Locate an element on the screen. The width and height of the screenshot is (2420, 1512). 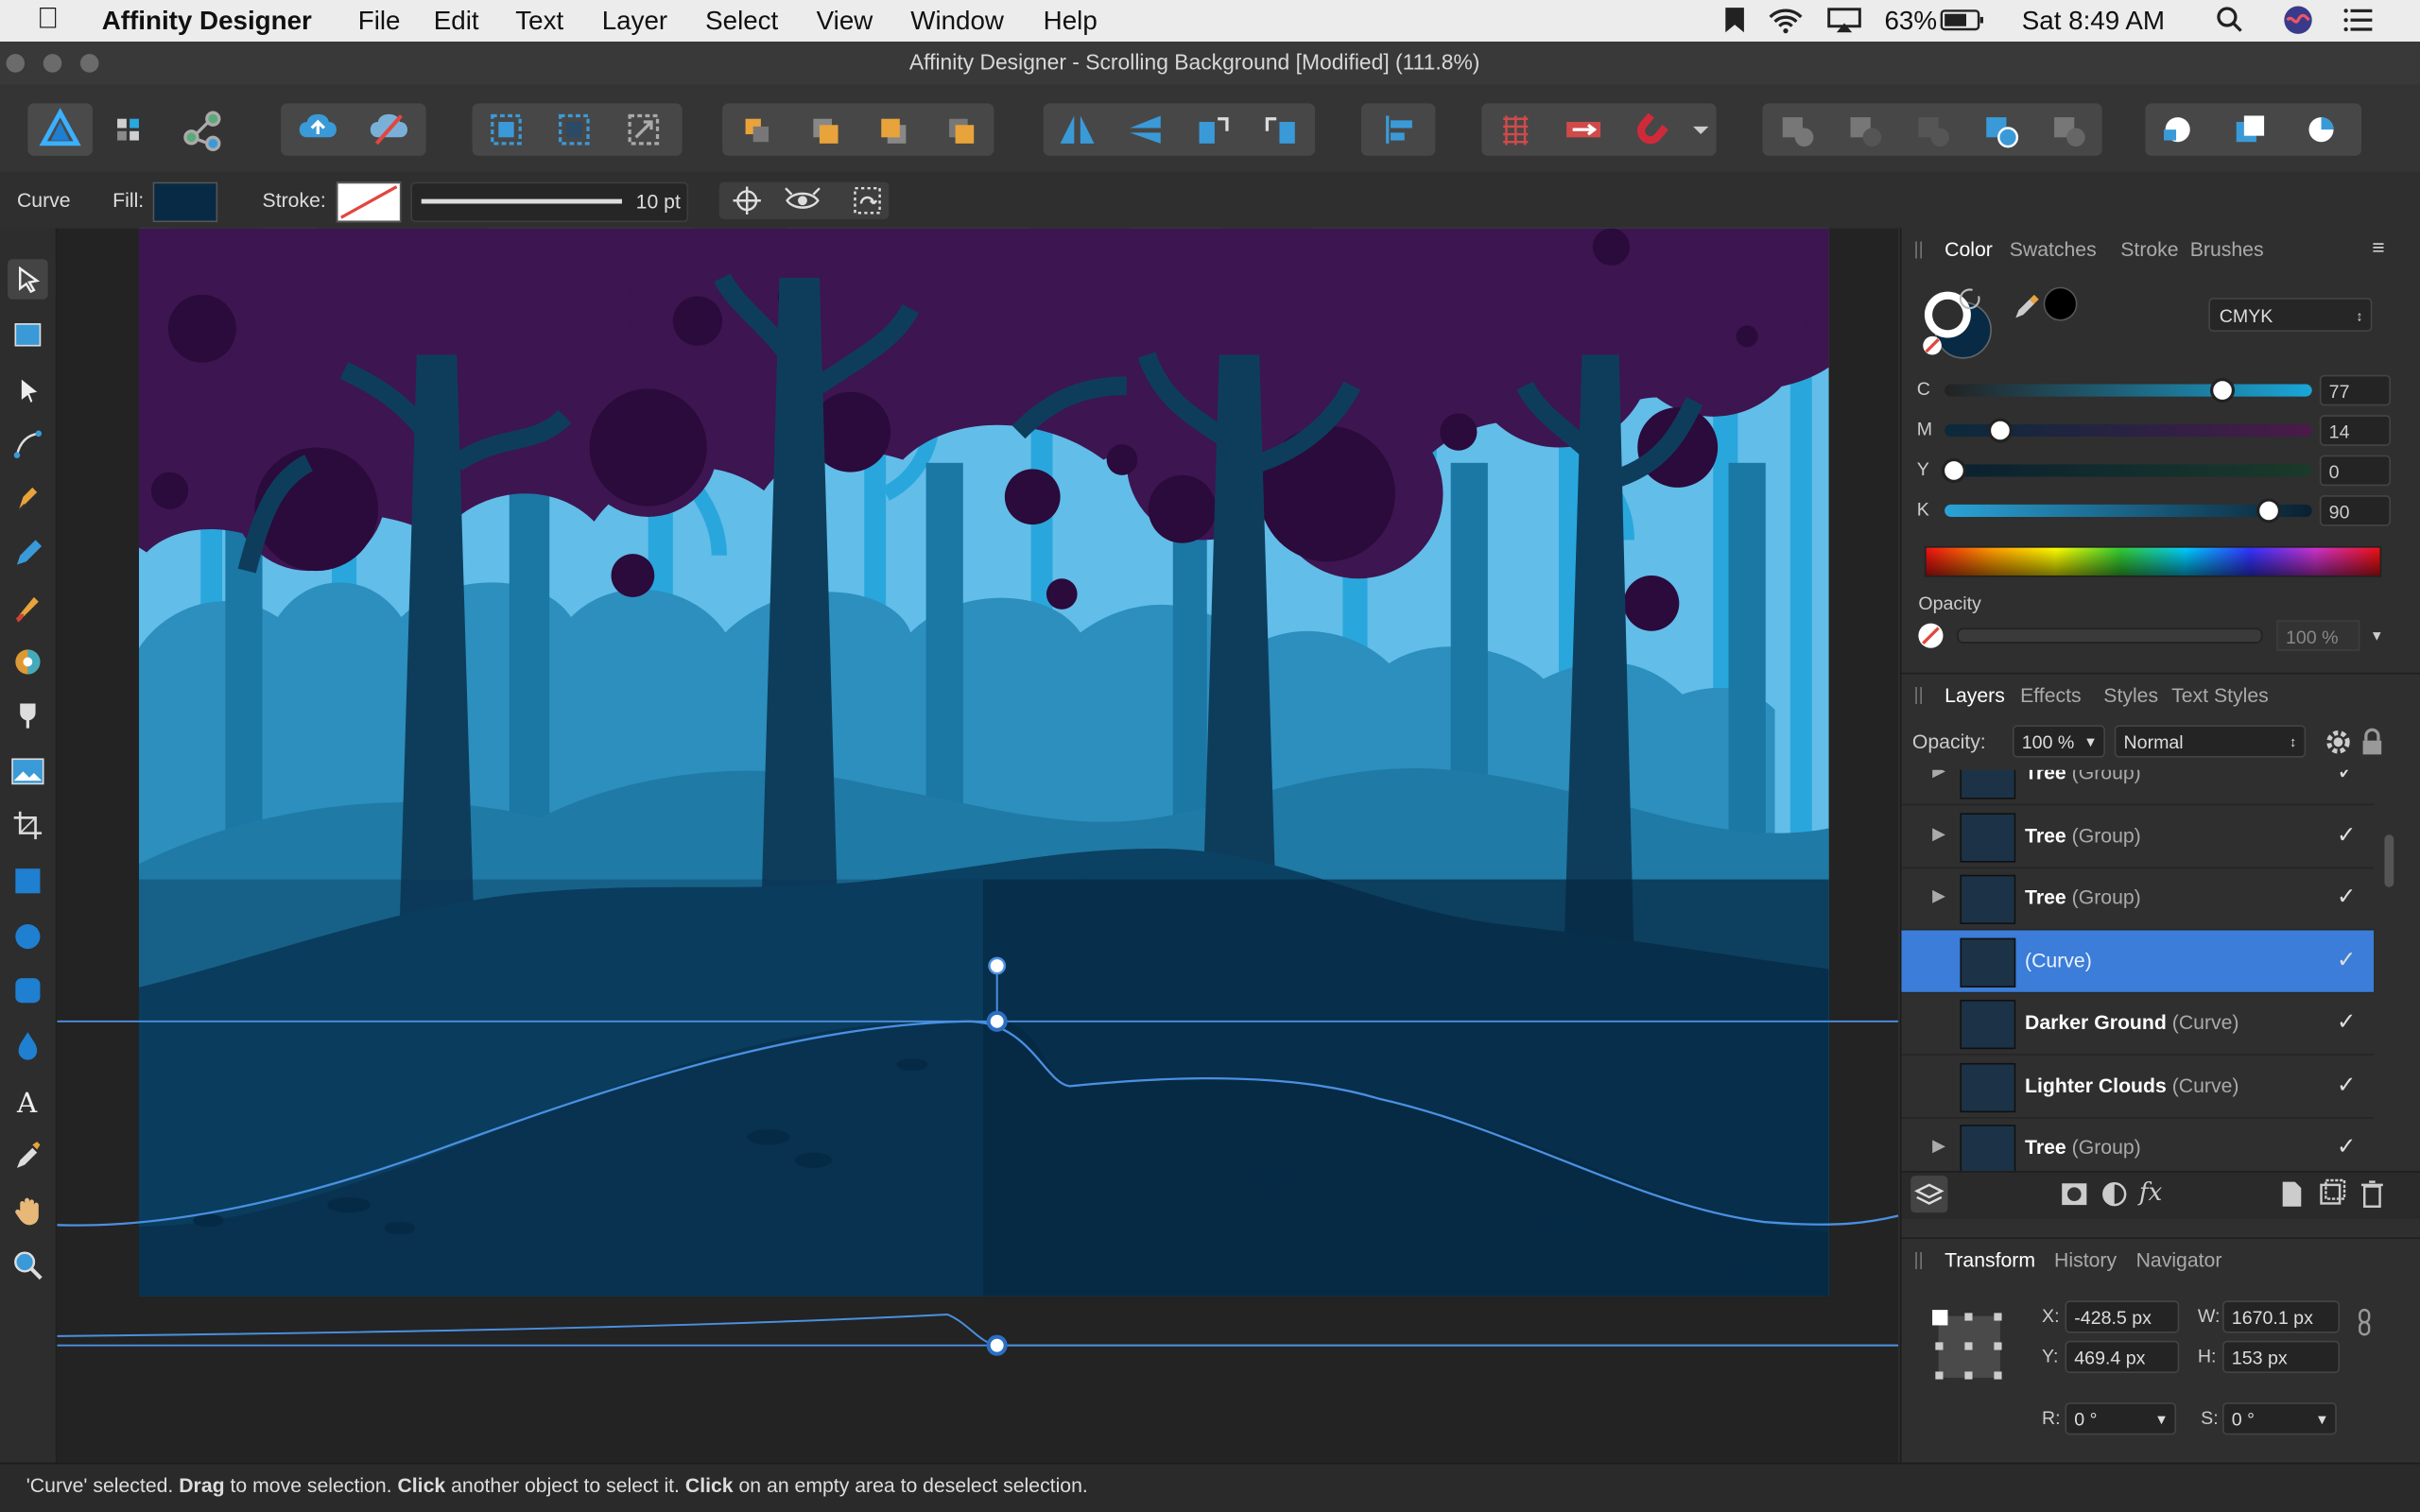
divide-shapes-icon is located at coordinates (2068, 129).